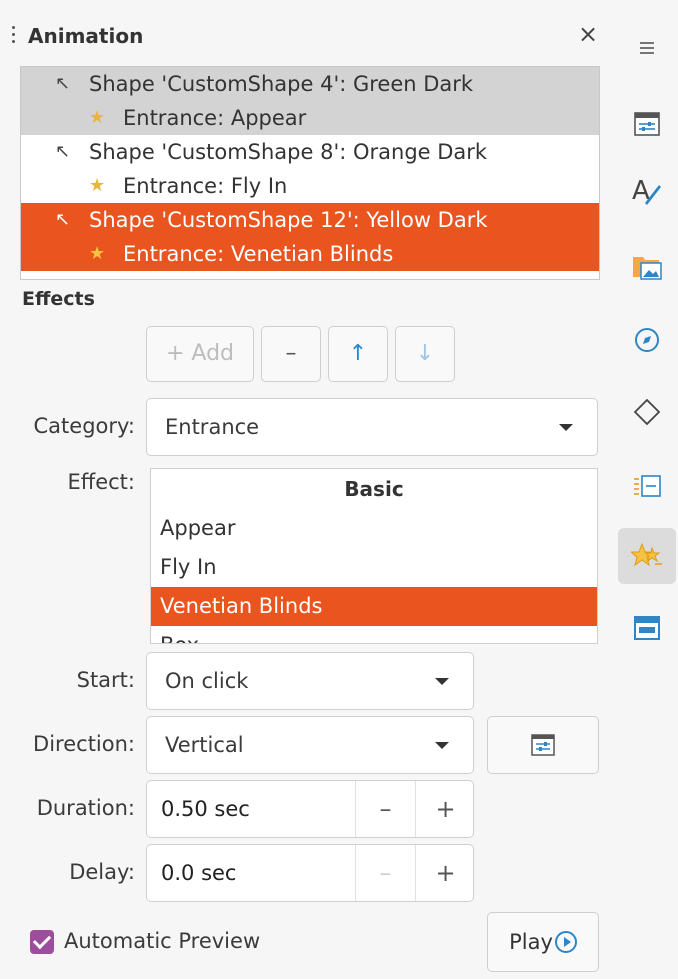 The image size is (678, 979). I want to click on sidebar-deck: A, so click(647, 489).